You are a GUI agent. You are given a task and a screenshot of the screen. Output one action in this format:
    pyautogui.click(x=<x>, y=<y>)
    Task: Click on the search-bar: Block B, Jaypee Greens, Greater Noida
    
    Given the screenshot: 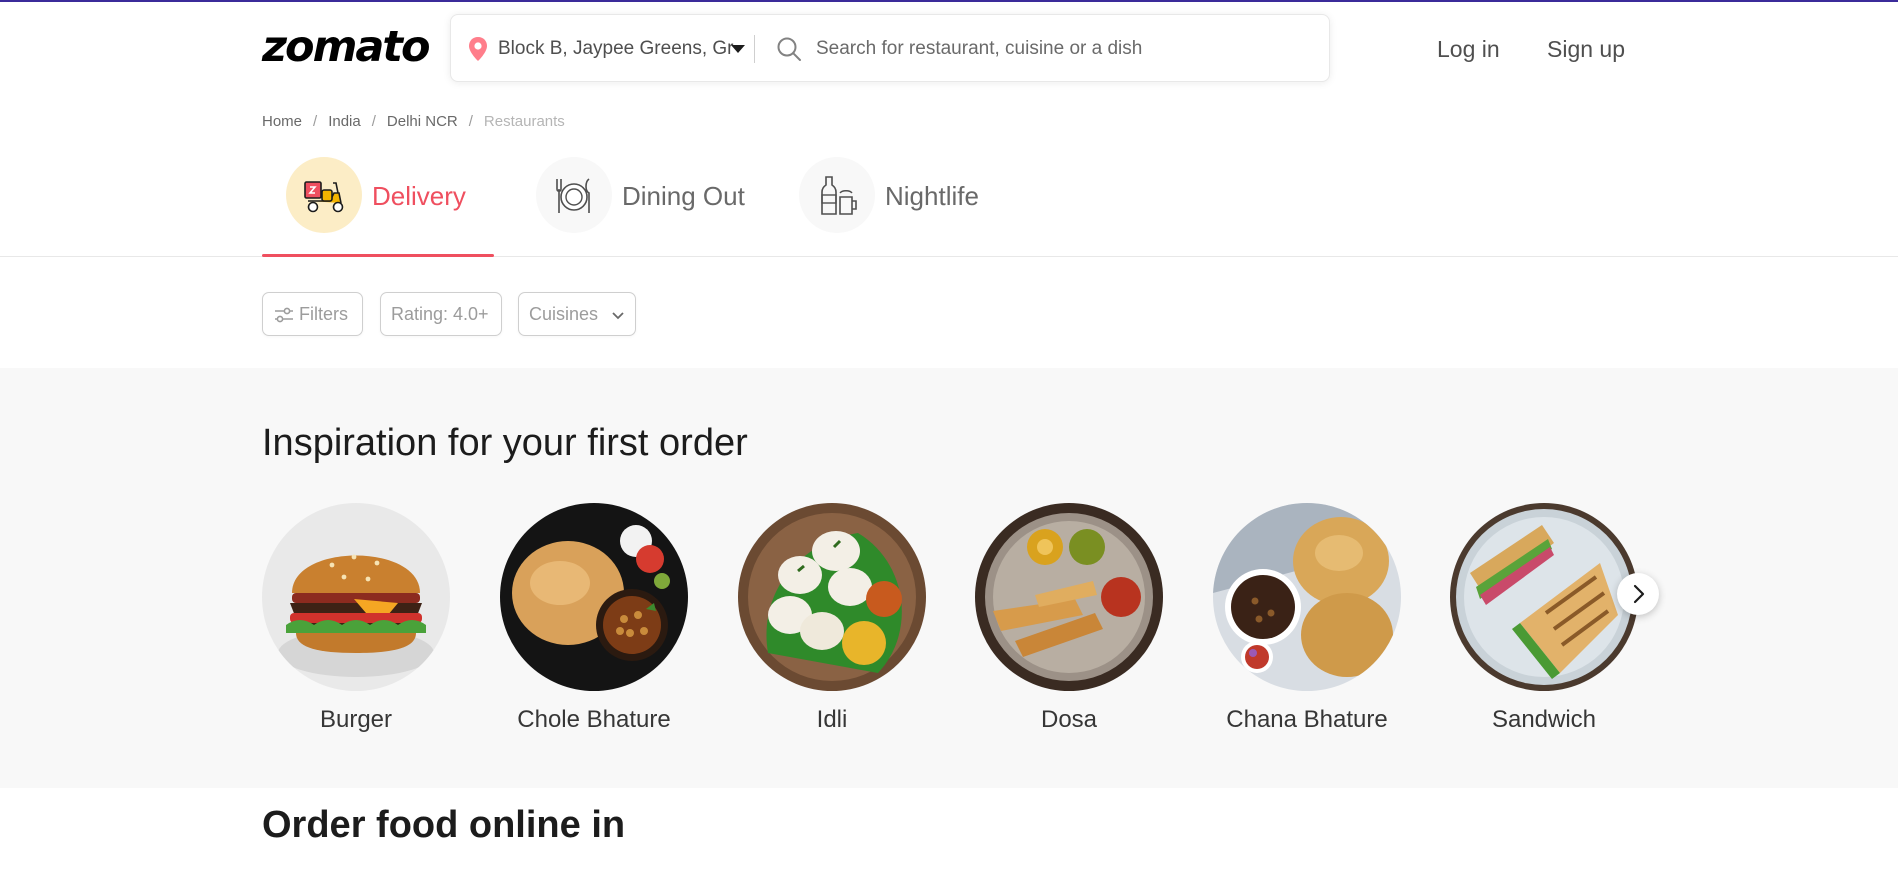 What is the action you would take?
    pyautogui.click(x=890, y=48)
    